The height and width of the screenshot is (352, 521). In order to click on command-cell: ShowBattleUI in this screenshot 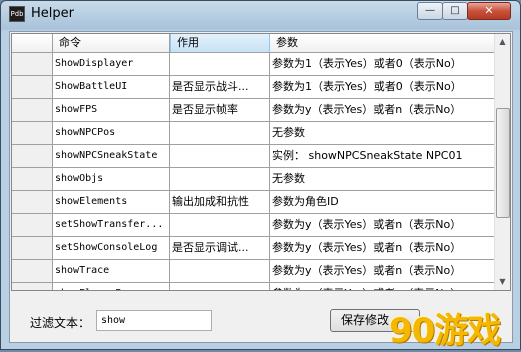, I will do `click(111, 87)`.